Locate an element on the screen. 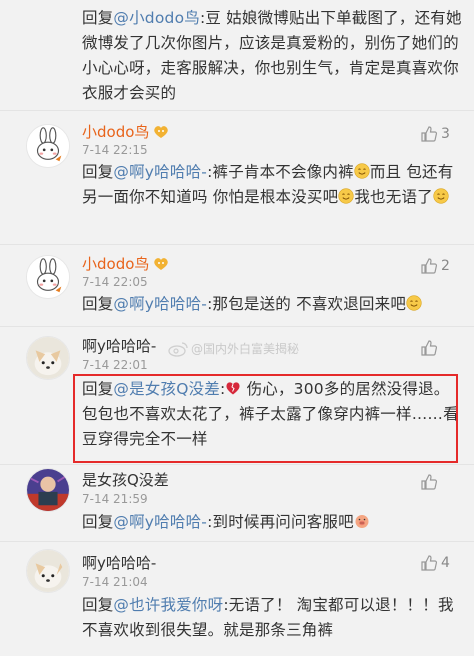 The width and height of the screenshot is (474, 656). pig-emoji-icon is located at coordinates (362, 522).